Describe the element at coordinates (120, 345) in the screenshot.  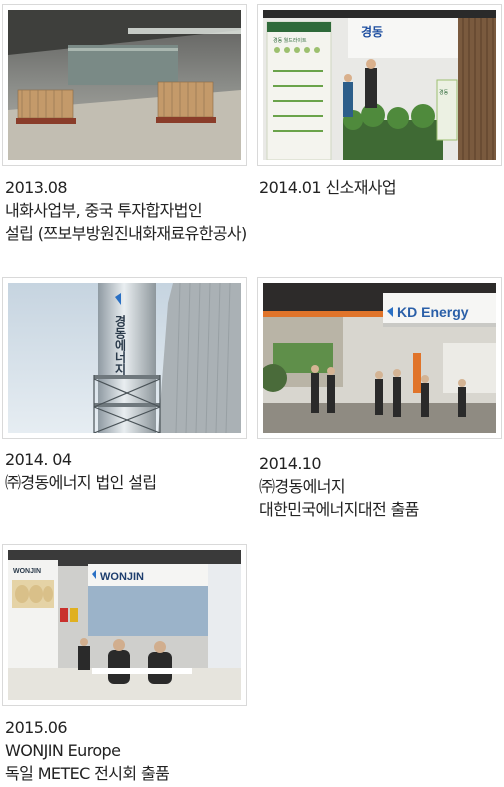
I see `tower-brand-text: 경동에너지` at that location.